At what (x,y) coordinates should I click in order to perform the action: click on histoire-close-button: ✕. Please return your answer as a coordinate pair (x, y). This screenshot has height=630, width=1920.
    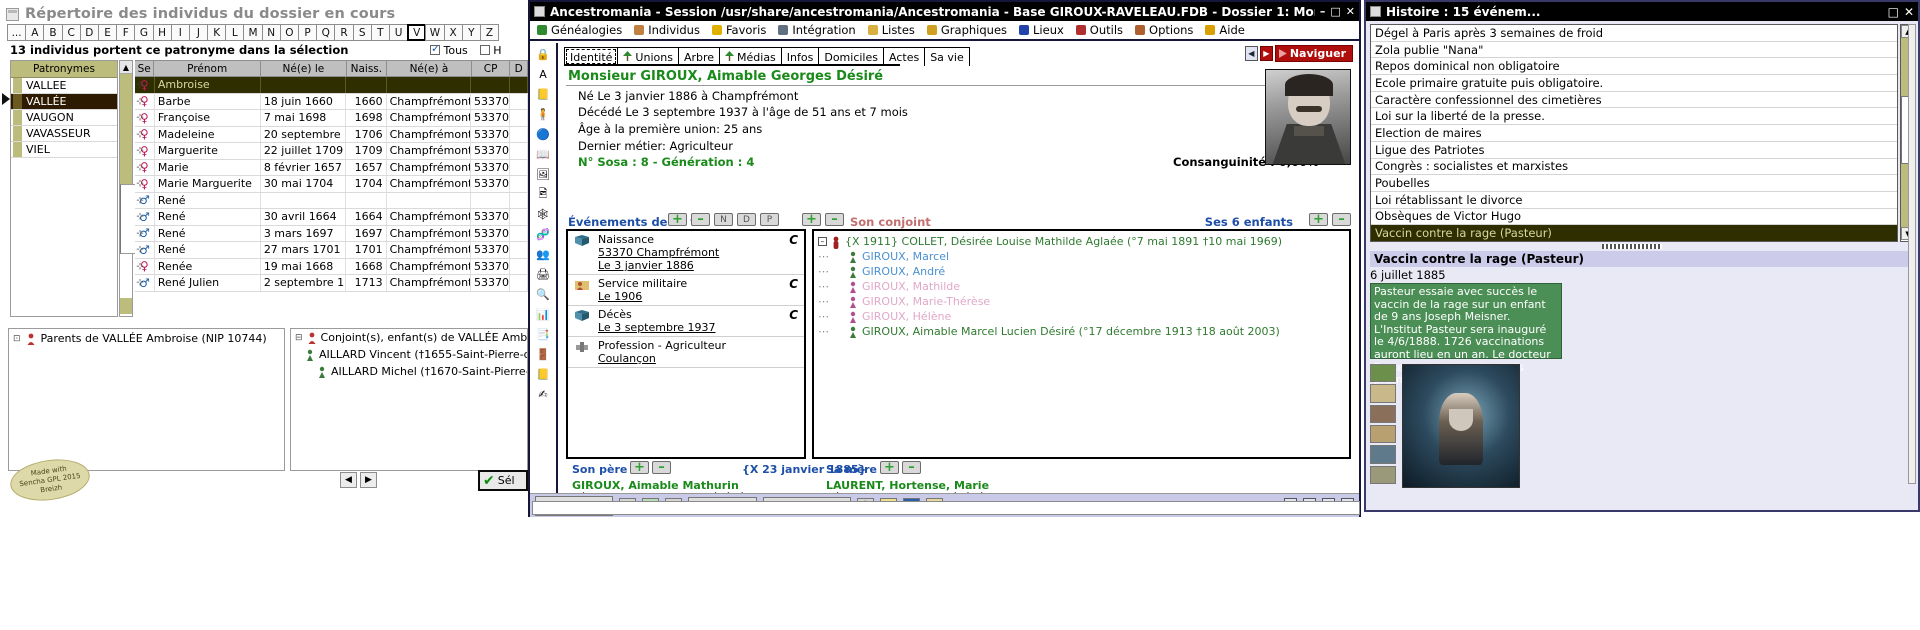
    Looking at the image, I should click on (1909, 12).